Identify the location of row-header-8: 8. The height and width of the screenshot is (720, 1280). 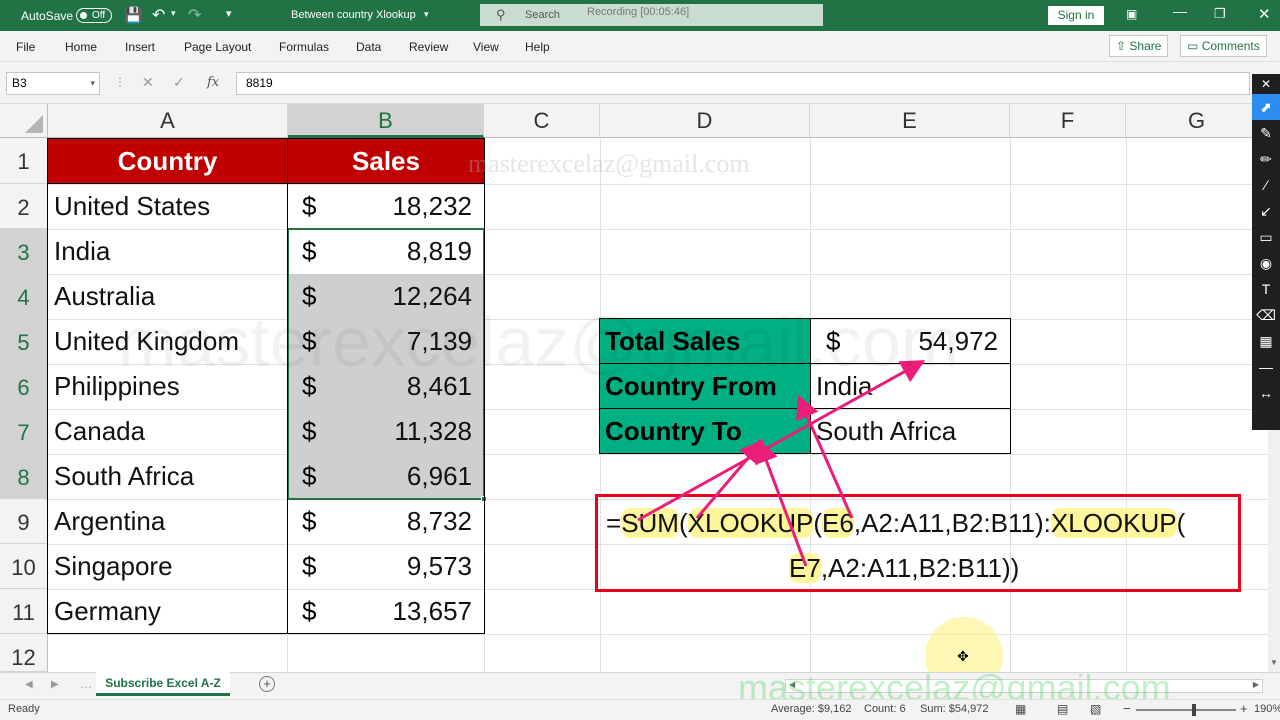
(24, 476).